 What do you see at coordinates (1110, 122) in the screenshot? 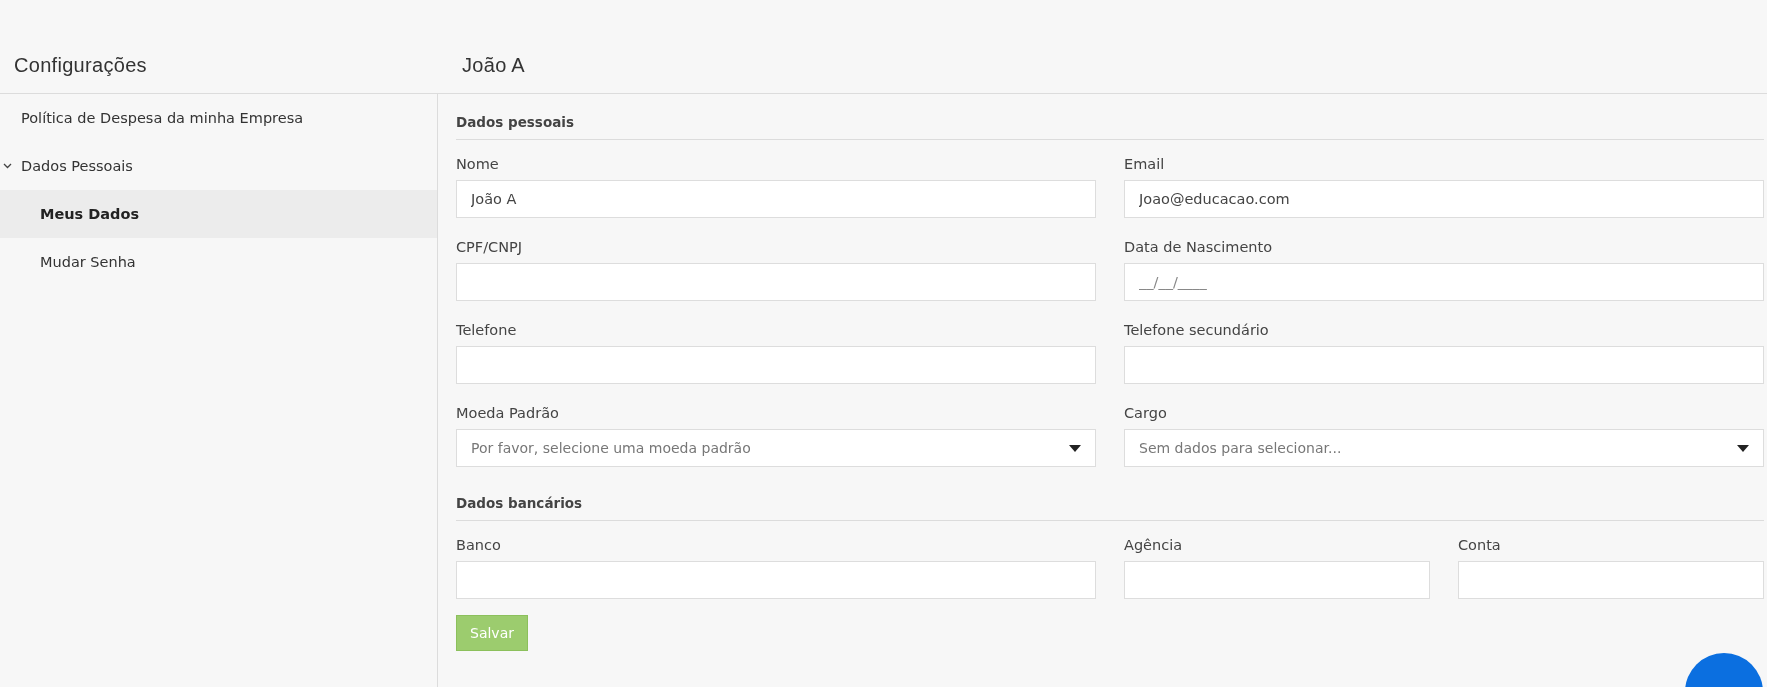
I see `section-heading: Dados pessoais` at bounding box center [1110, 122].